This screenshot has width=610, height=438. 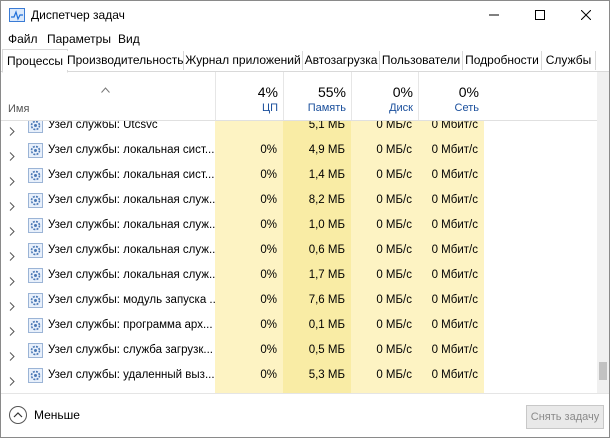 What do you see at coordinates (129, 39) in the screenshot?
I see `menu-view: Вид` at bounding box center [129, 39].